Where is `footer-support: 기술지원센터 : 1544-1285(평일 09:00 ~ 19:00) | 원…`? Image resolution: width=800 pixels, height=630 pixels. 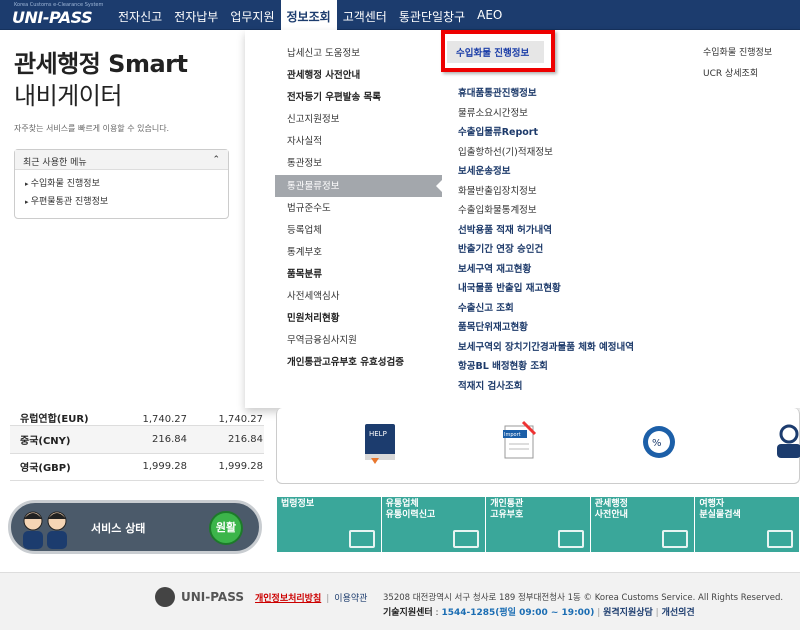
footer-support: 기술지원센터 : 1544-1285(평일 09:00 ~ 19:00) | 원… is located at coordinates (539, 613).